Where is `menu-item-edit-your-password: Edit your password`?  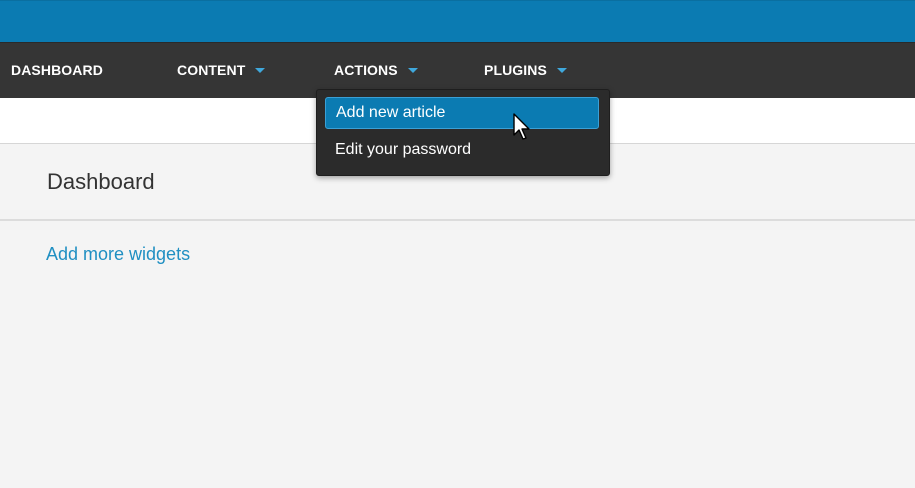 menu-item-edit-your-password: Edit your password is located at coordinates (462, 150).